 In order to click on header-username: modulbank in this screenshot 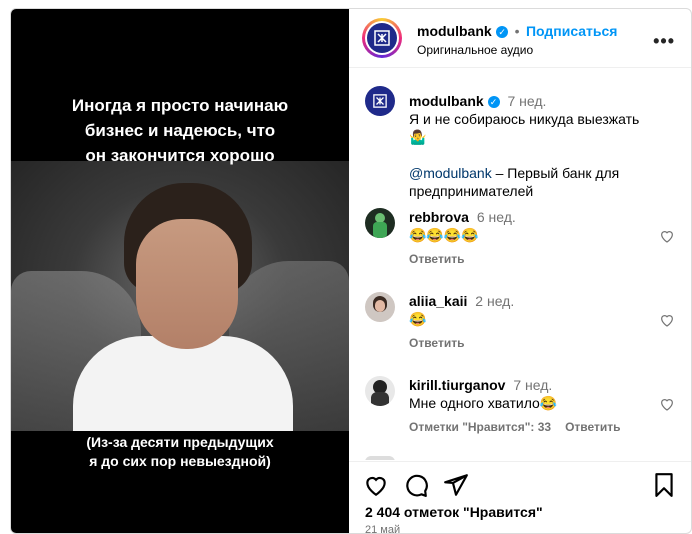, I will do `click(454, 31)`.